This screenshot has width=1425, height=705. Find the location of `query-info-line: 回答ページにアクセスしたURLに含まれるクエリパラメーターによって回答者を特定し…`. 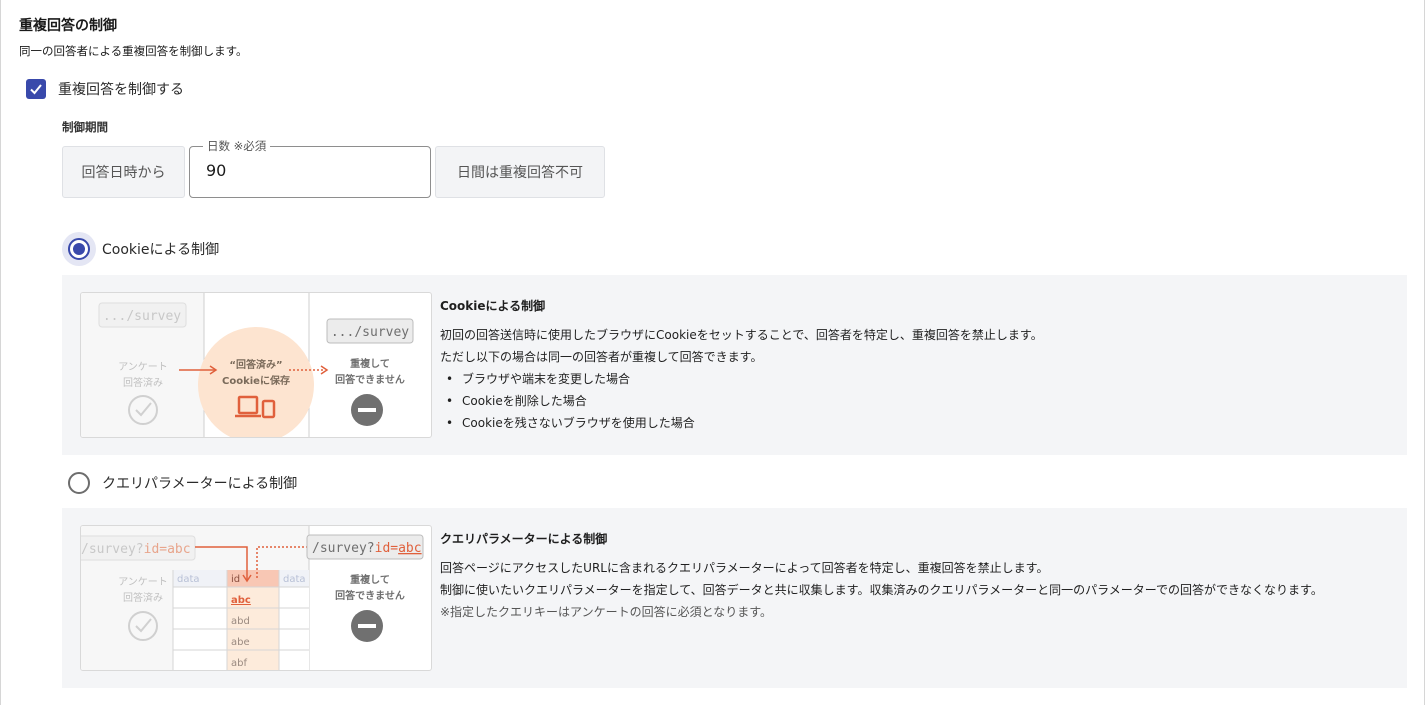

query-info-line: 回答ページにアクセスしたURLに含まれるクエリパラメーターによって回答者を特定し… is located at coordinates (744, 568).